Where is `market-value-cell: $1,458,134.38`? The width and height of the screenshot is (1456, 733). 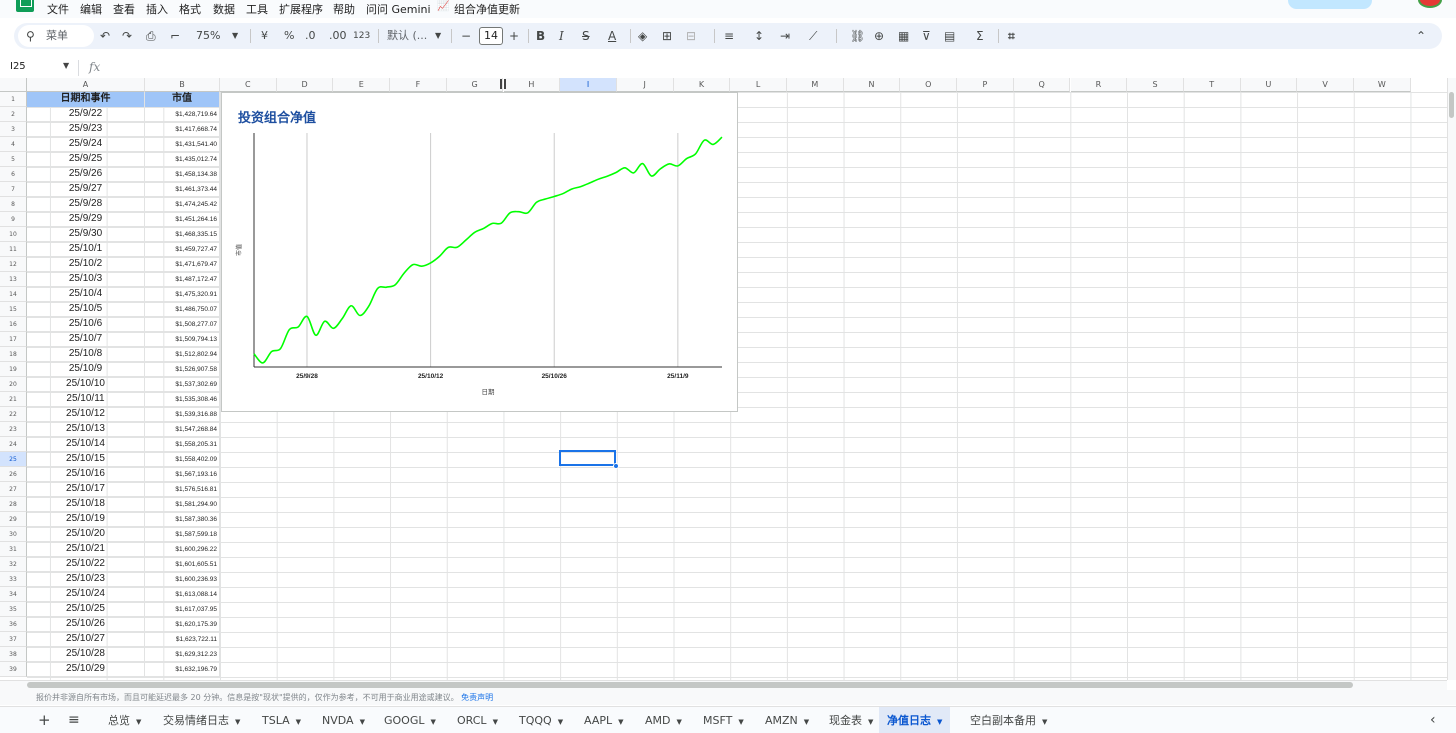
market-value-cell: $1,458,134.38 is located at coordinates (182, 174).